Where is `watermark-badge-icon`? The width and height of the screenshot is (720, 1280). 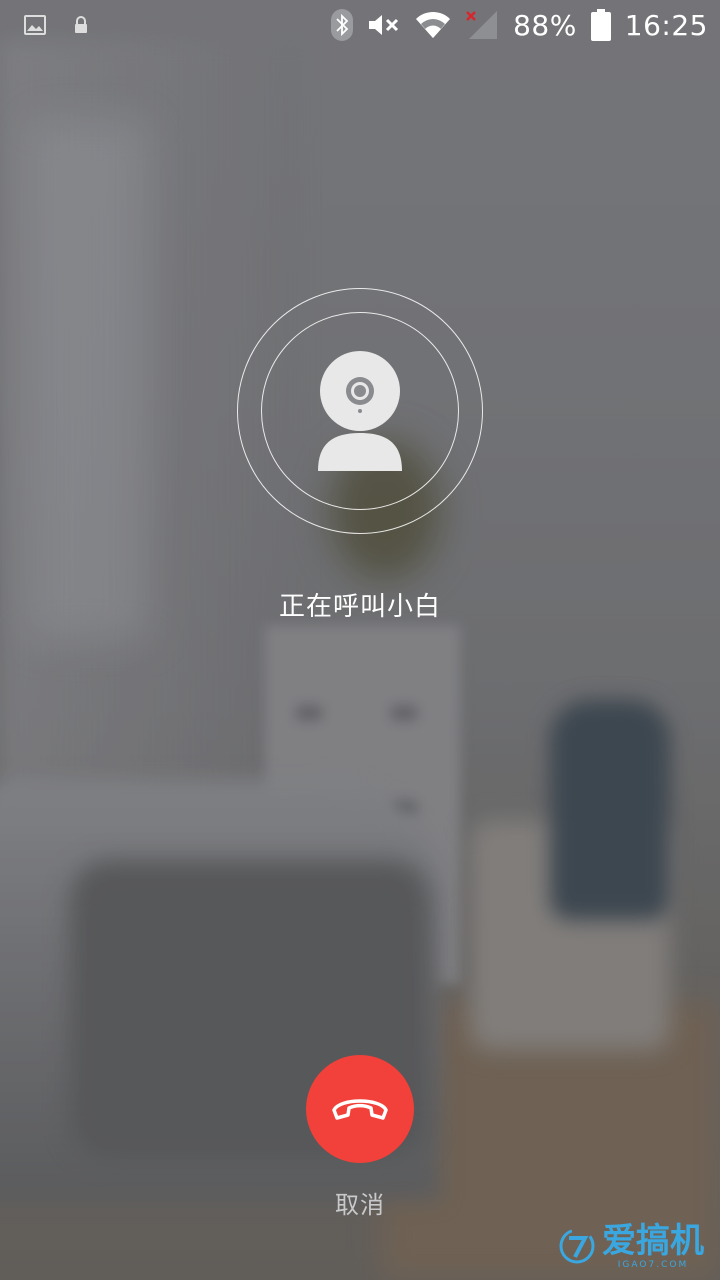 watermark-badge-icon is located at coordinates (577, 1246).